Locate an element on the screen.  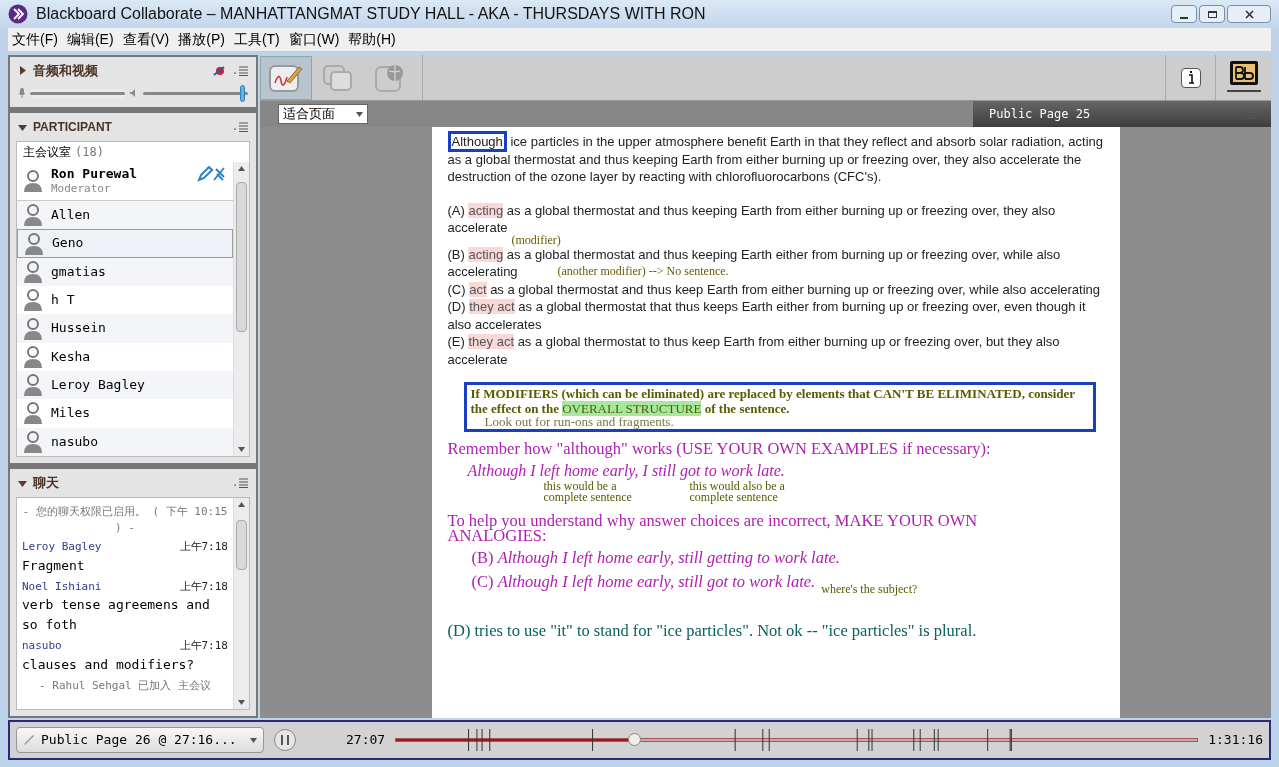
chat-sender: Leroy Bagley is located at coordinates (62, 547).